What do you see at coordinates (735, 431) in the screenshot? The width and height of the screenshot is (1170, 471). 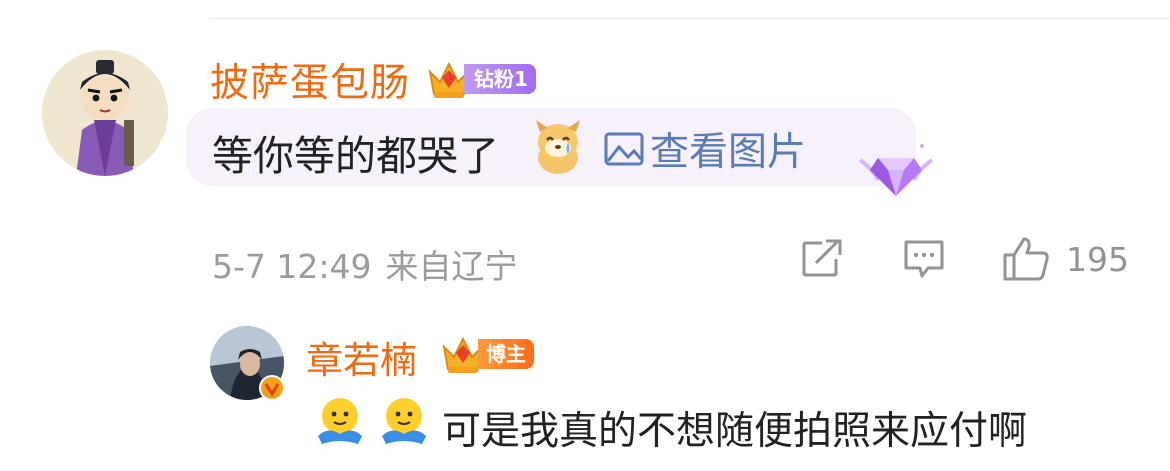 I see `reply-text: 可是我真的不想随便拍照来应付啊` at bounding box center [735, 431].